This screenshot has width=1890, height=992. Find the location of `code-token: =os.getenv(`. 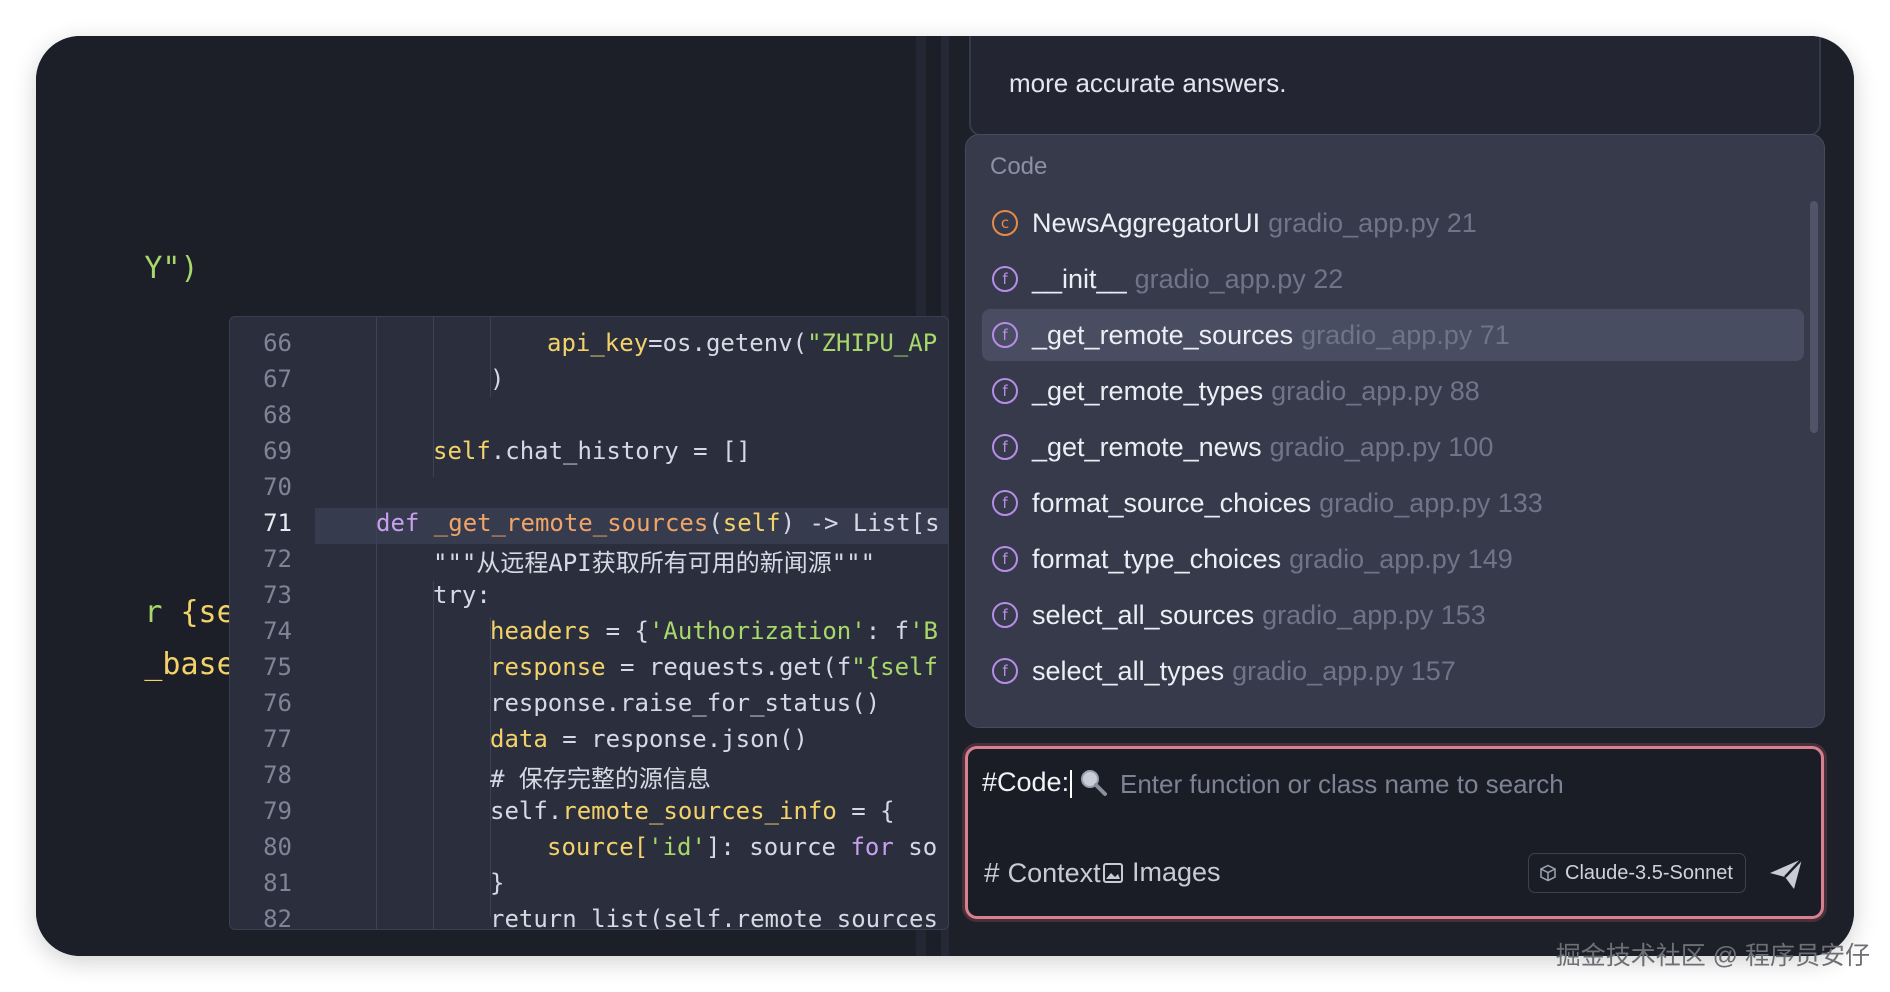

code-token: =os.getenv( is located at coordinates (728, 343).